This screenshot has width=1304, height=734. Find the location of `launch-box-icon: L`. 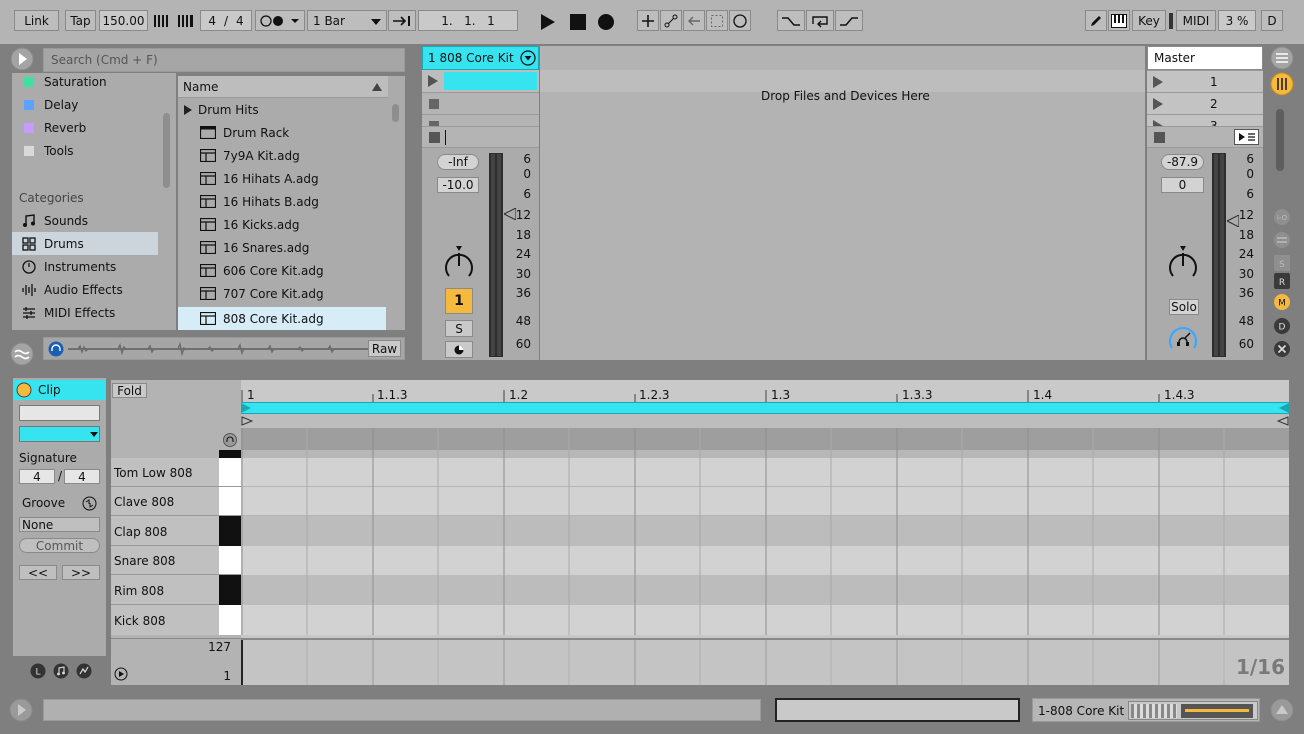

launch-box-icon: L is located at coordinates (38, 671).